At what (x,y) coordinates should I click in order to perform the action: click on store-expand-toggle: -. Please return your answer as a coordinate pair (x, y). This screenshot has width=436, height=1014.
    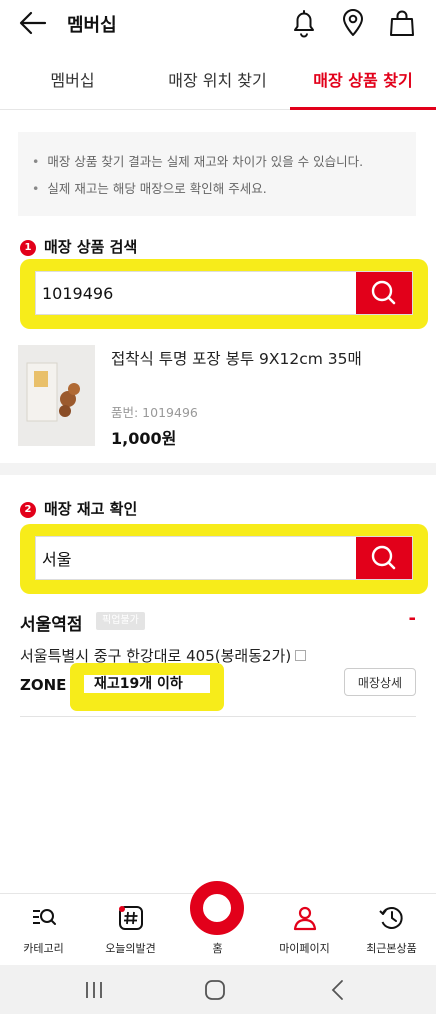
    Looking at the image, I should click on (412, 618).